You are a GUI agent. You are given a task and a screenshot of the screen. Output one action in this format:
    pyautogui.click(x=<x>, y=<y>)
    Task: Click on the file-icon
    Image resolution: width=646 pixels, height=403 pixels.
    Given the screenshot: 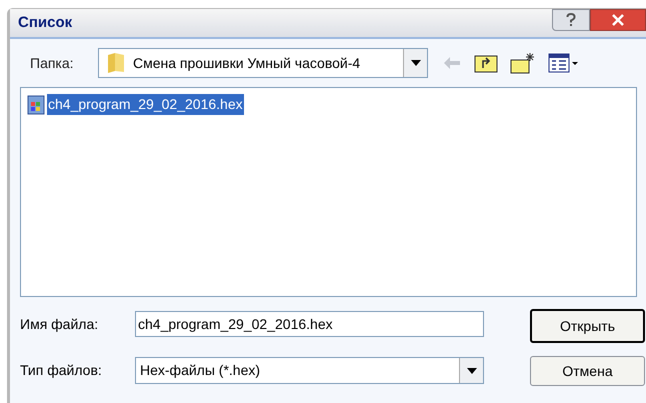 What is the action you would take?
    pyautogui.click(x=36, y=104)
    